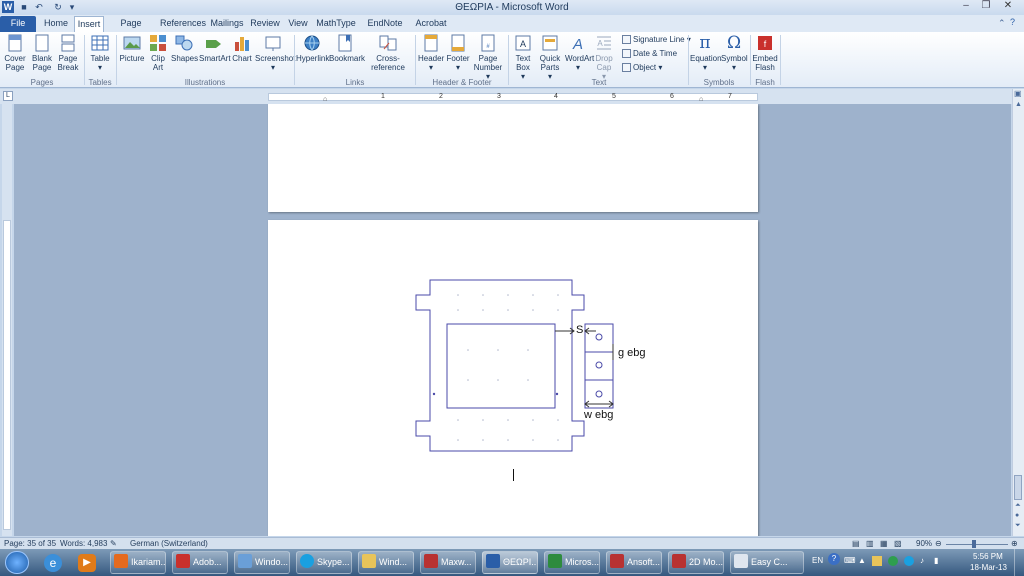  Describe the element at coordinates (834, 559) in the screenshot. I see `help-tray-icon: ?` at that location.